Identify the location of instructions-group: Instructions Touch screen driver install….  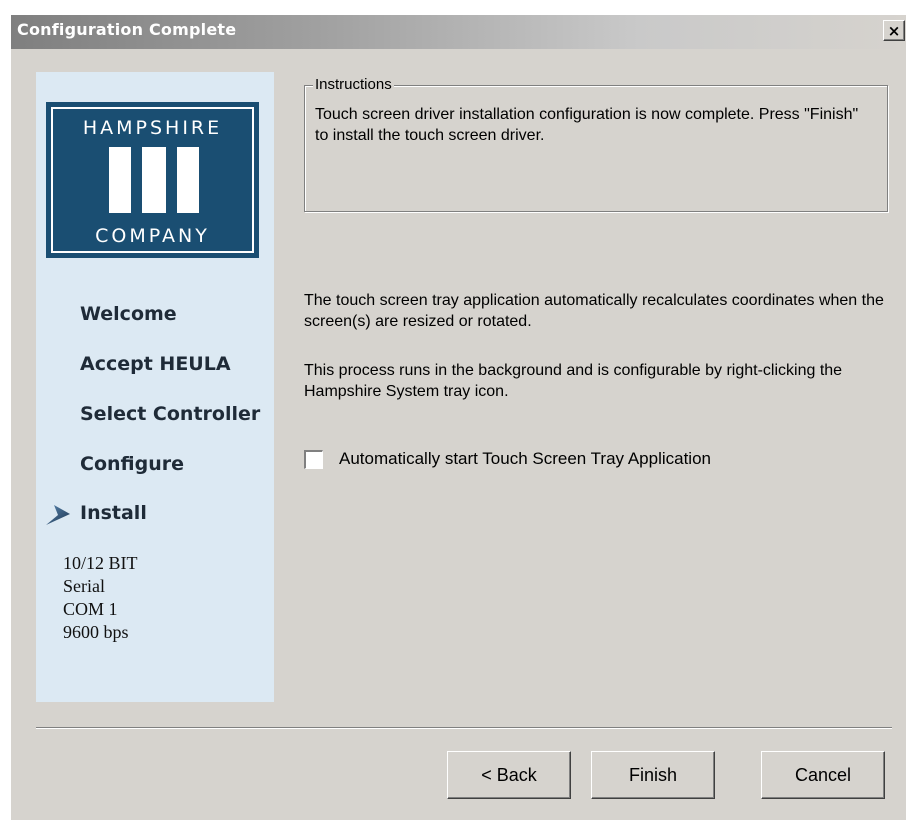
(596, 144).